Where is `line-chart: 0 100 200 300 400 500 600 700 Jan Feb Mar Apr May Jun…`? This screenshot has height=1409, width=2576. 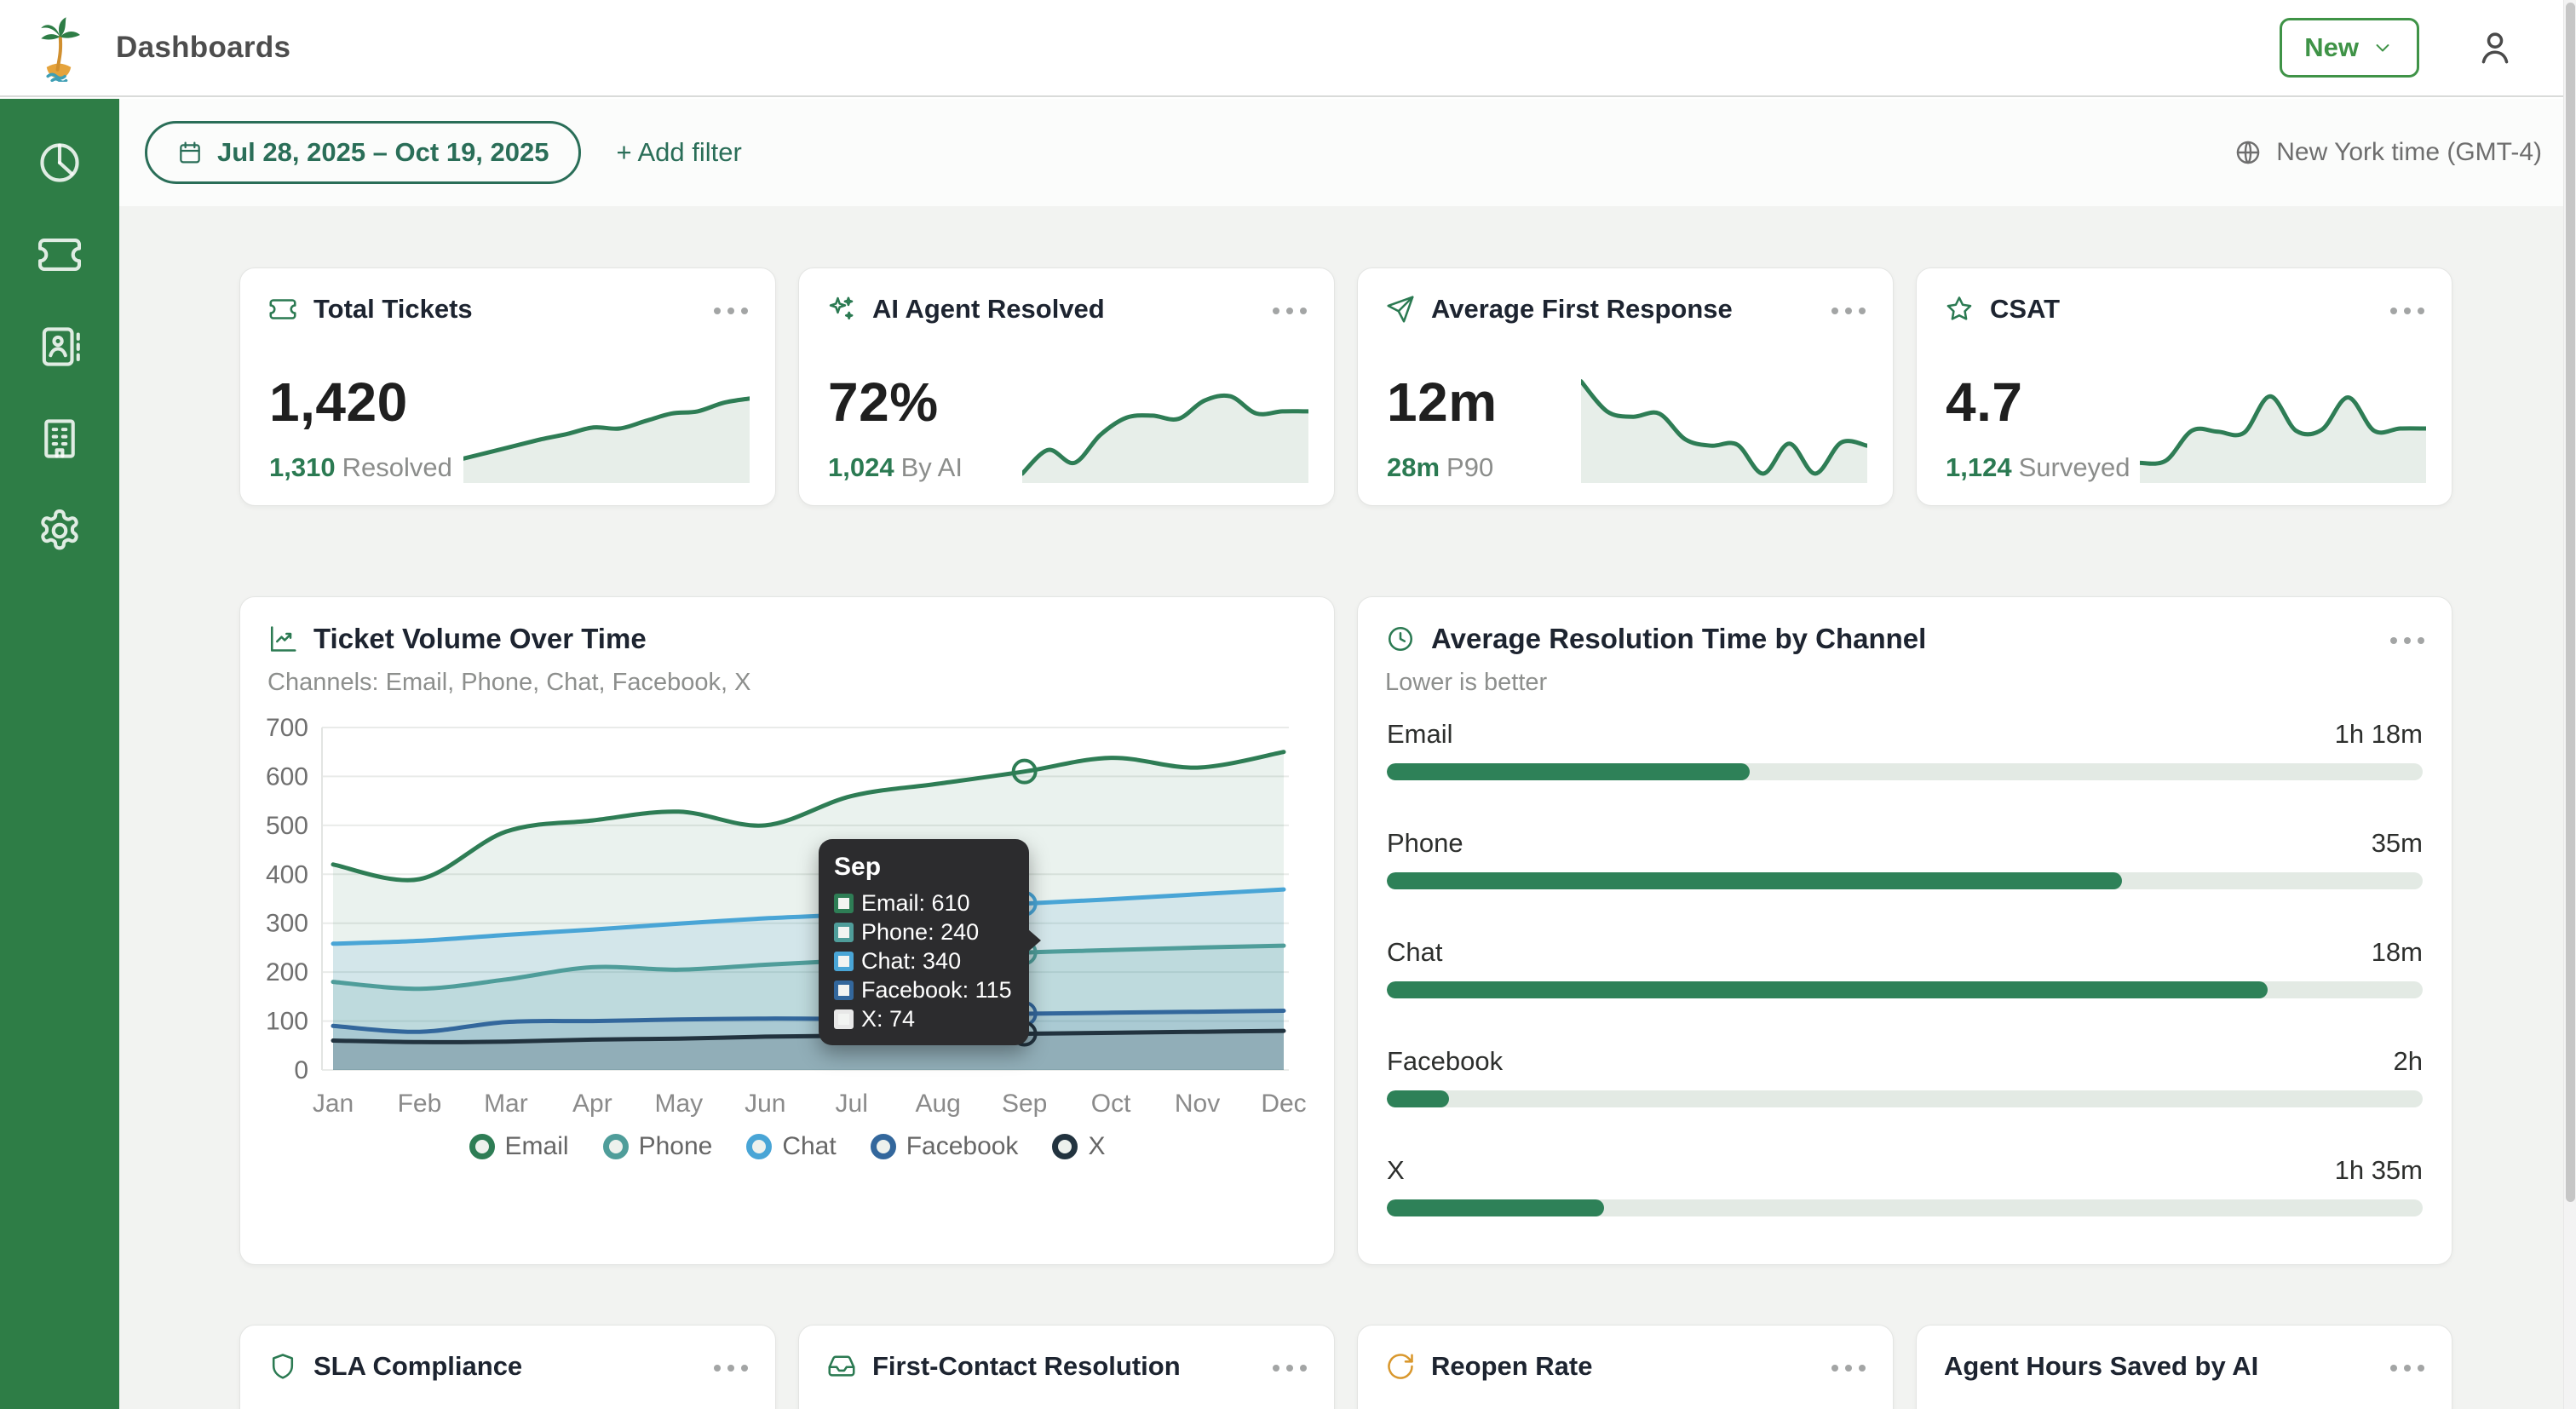 line-chart: 0 100 200 300 400 500 600 700 Jan Feb Mar Apr May Jun… is located at coordinates (789, 956).